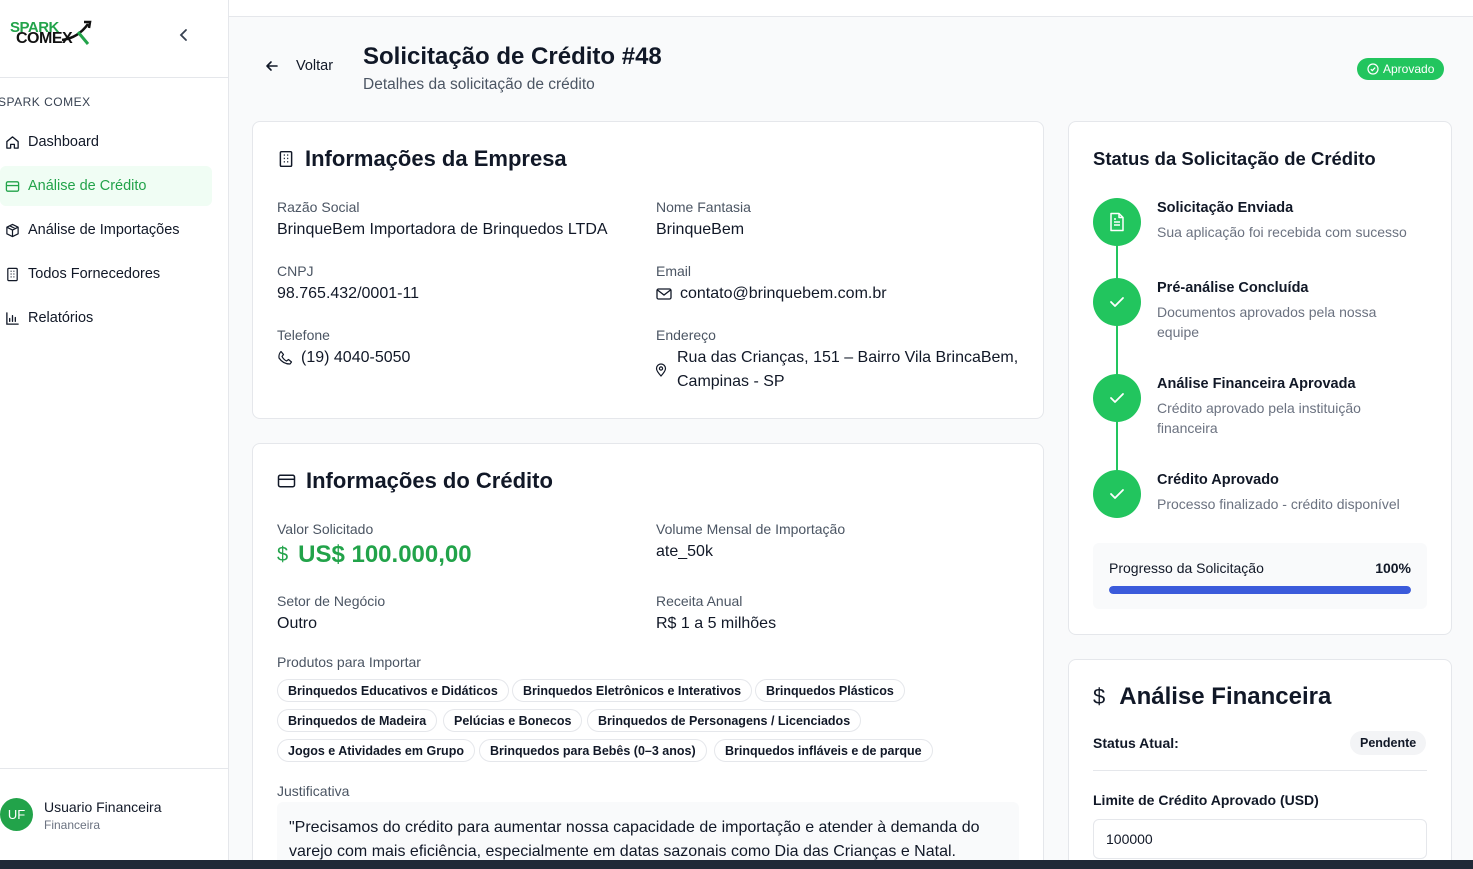  What do you see at coordinates (1136, 743) in the screenshot?
I see `financial-status-label: Status Atual:` at bounding box center [1136, 743].